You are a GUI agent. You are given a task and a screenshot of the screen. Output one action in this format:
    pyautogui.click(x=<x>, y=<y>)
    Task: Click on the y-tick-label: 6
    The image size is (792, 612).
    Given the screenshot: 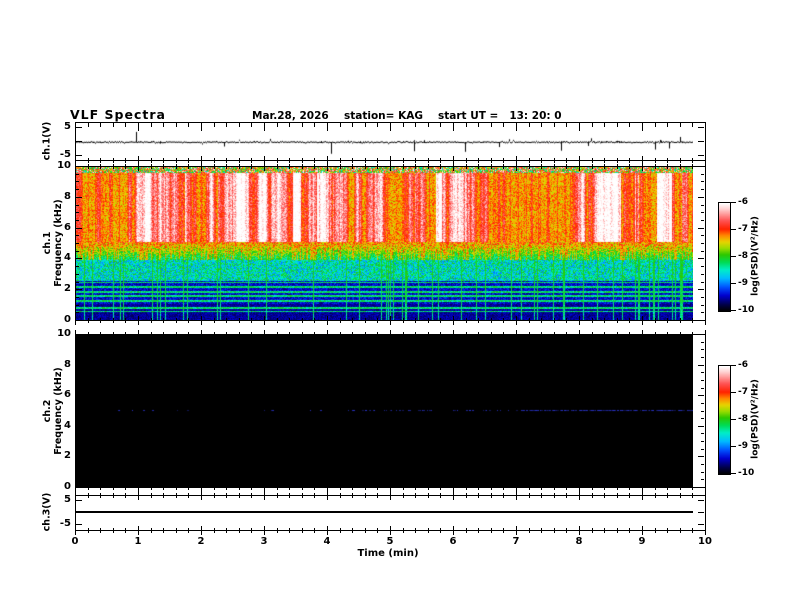 What is the action you would take?
    pyautogui.click(x=67, y=395)
    